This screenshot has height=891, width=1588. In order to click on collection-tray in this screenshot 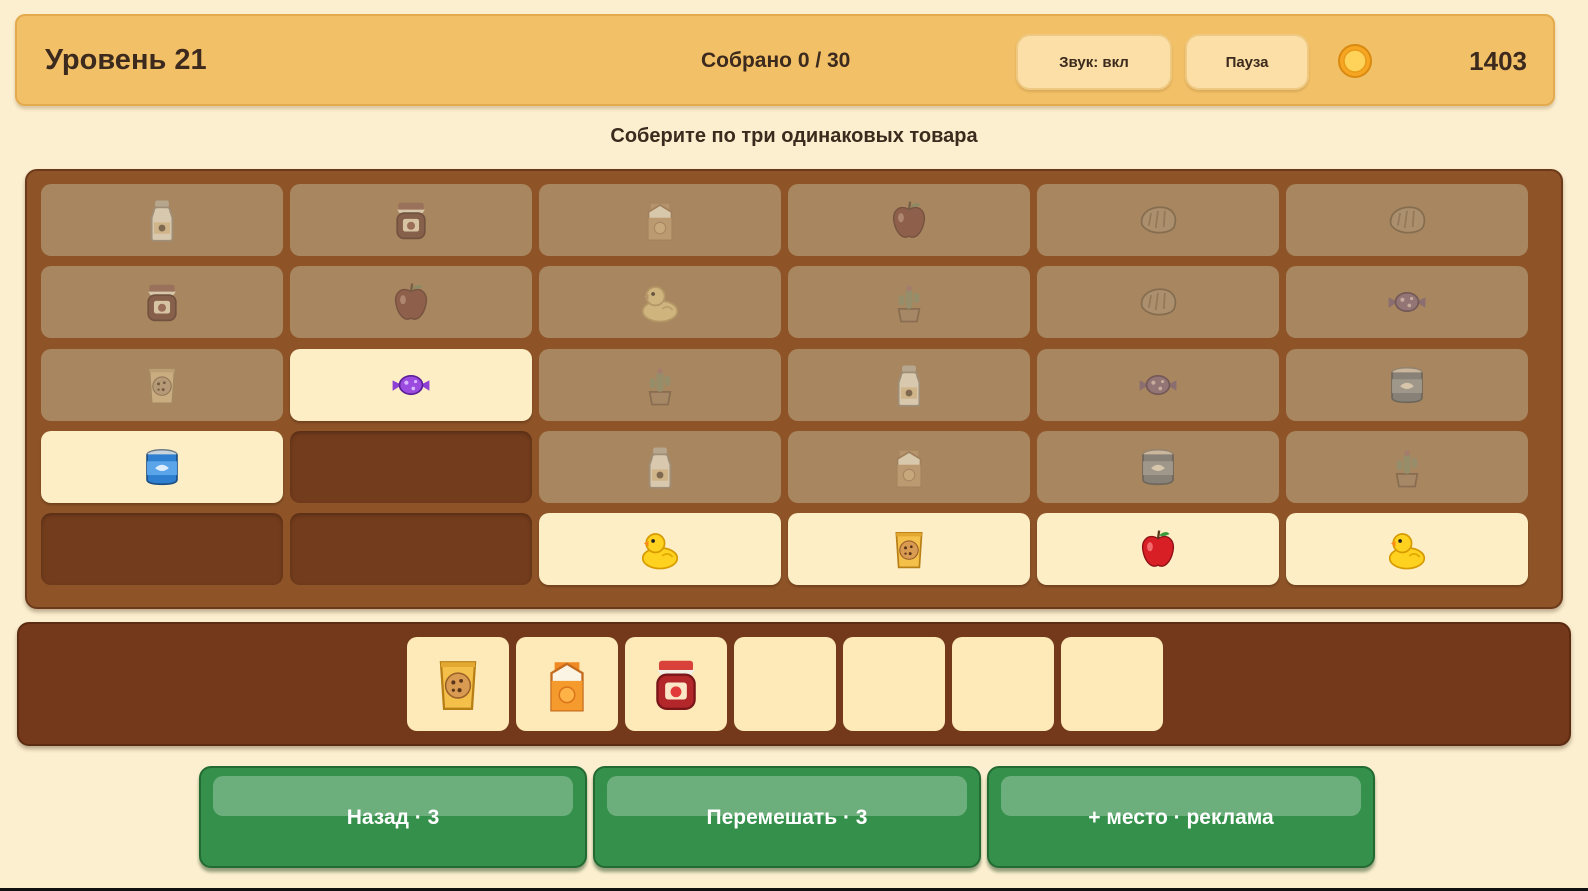, I will do `click(794, 684)`.